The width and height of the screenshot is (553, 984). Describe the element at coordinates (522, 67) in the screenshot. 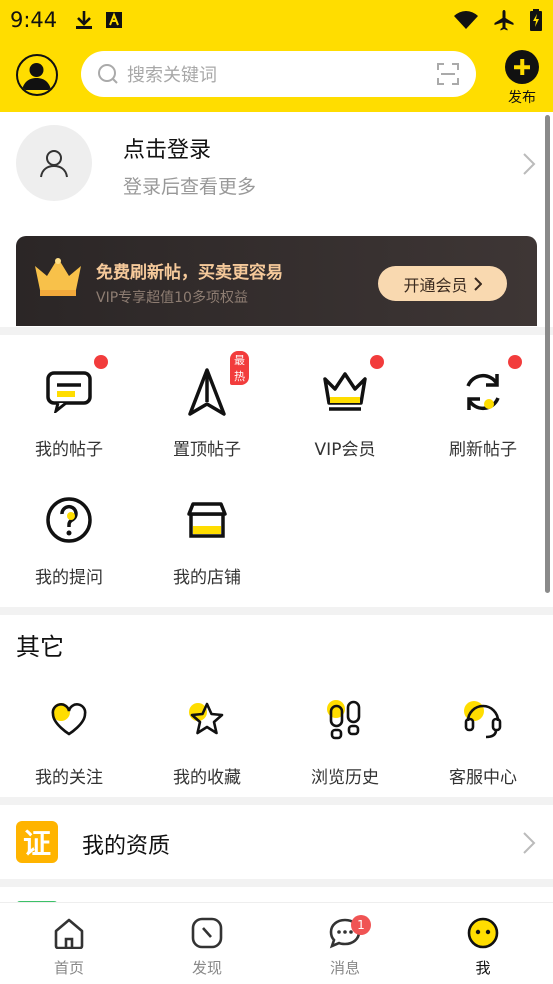

I see `plus-icon` at that location.